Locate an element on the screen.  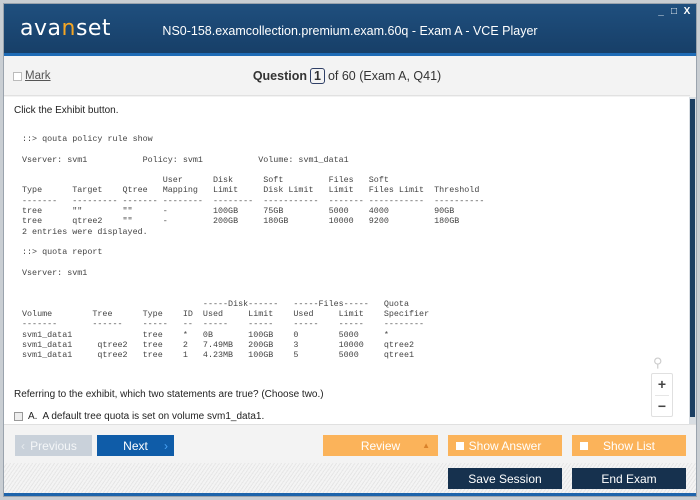
option-letter: A. is located at coordinates (33, 416).